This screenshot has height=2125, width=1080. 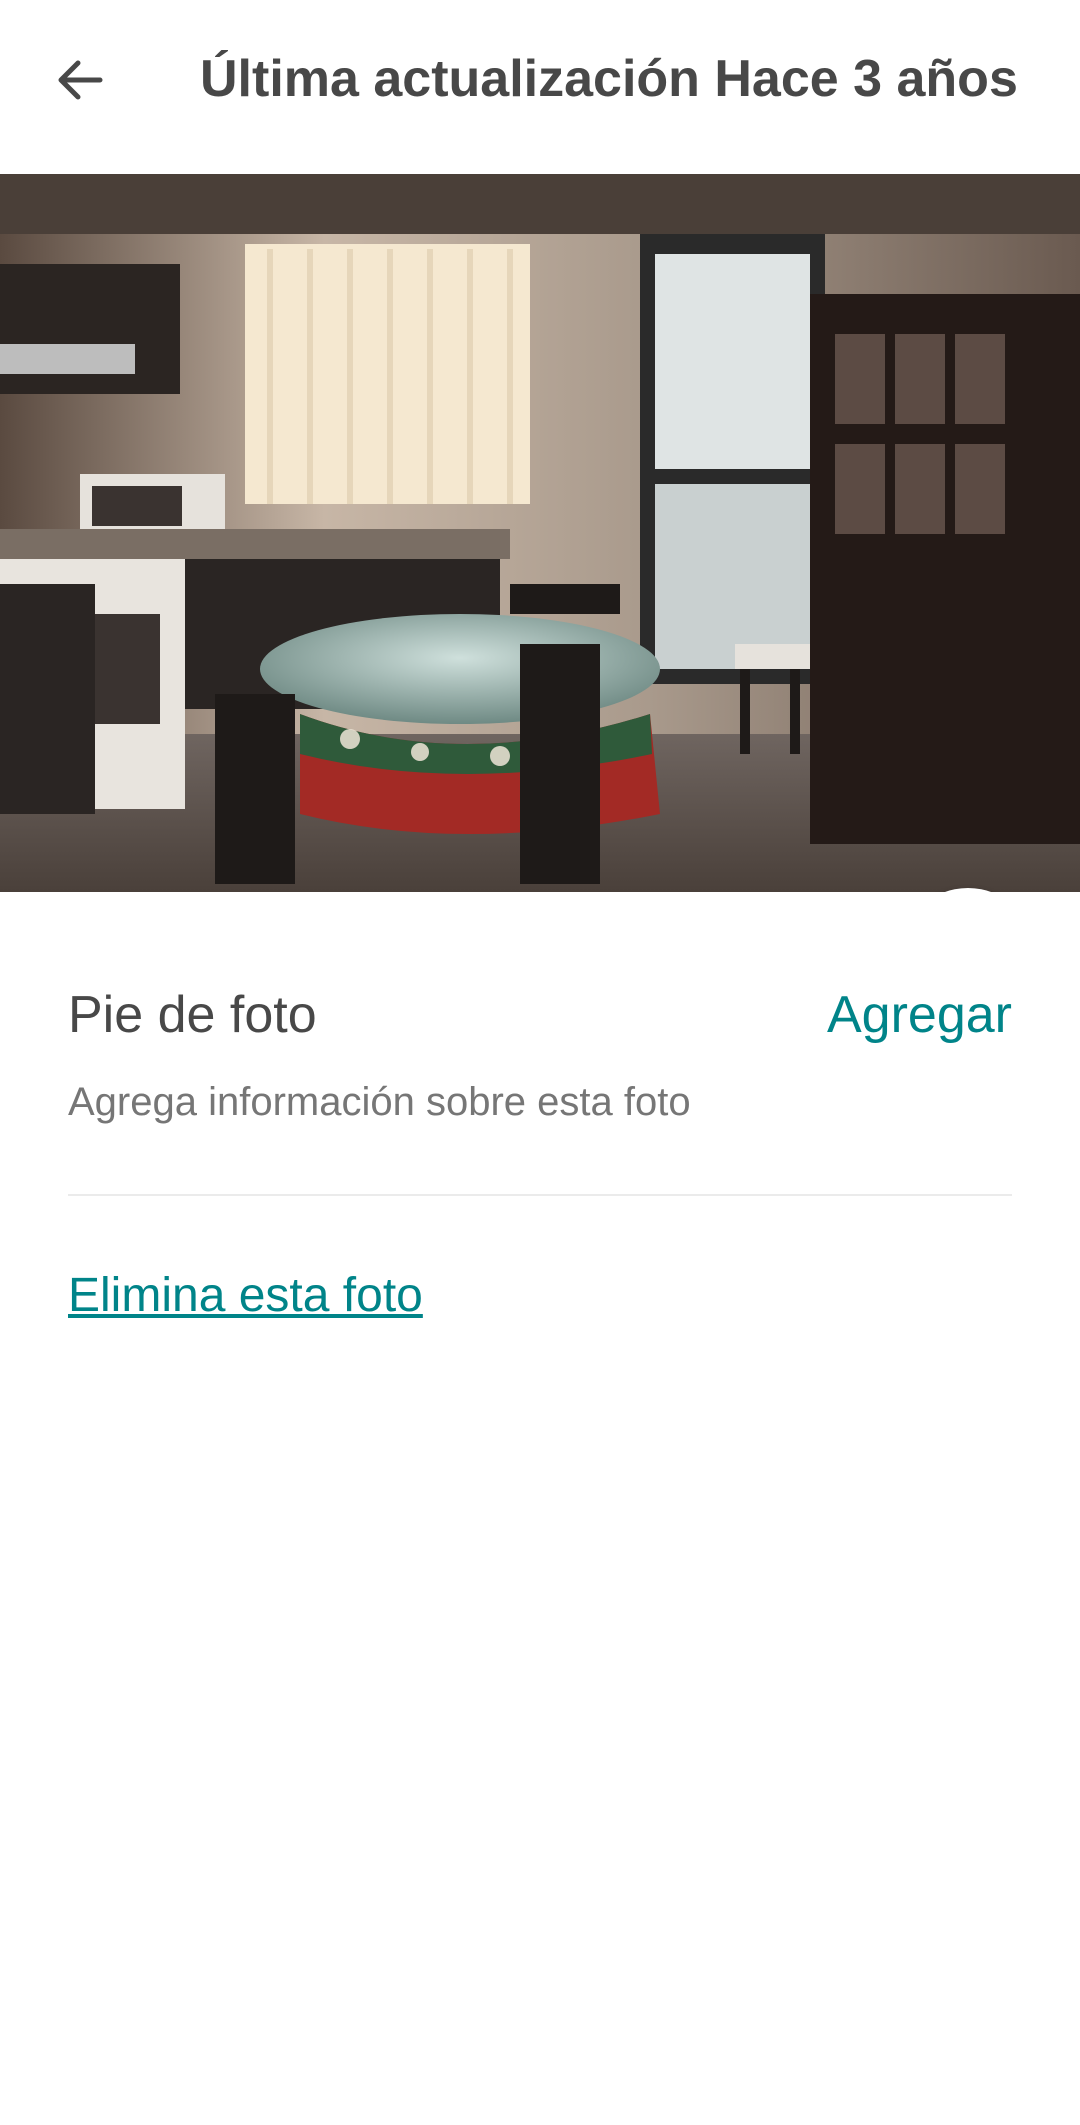 What do you see at coordinates (192, 1015) in the screenshot?
I see `caption-label: Pie de foto` at bounding box center [192, 1015].